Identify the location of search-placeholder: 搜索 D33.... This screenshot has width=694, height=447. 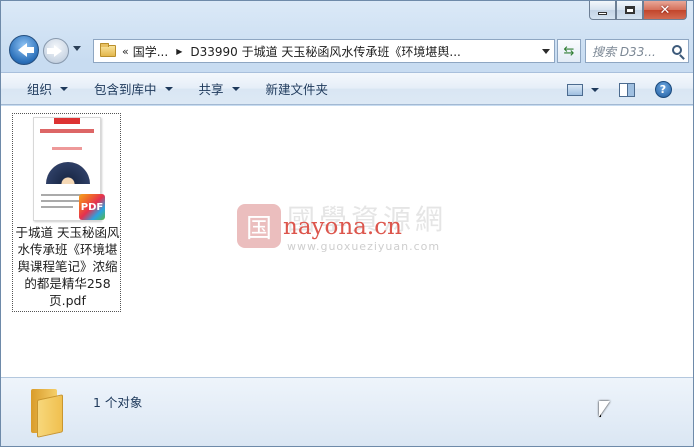
(624, 51).